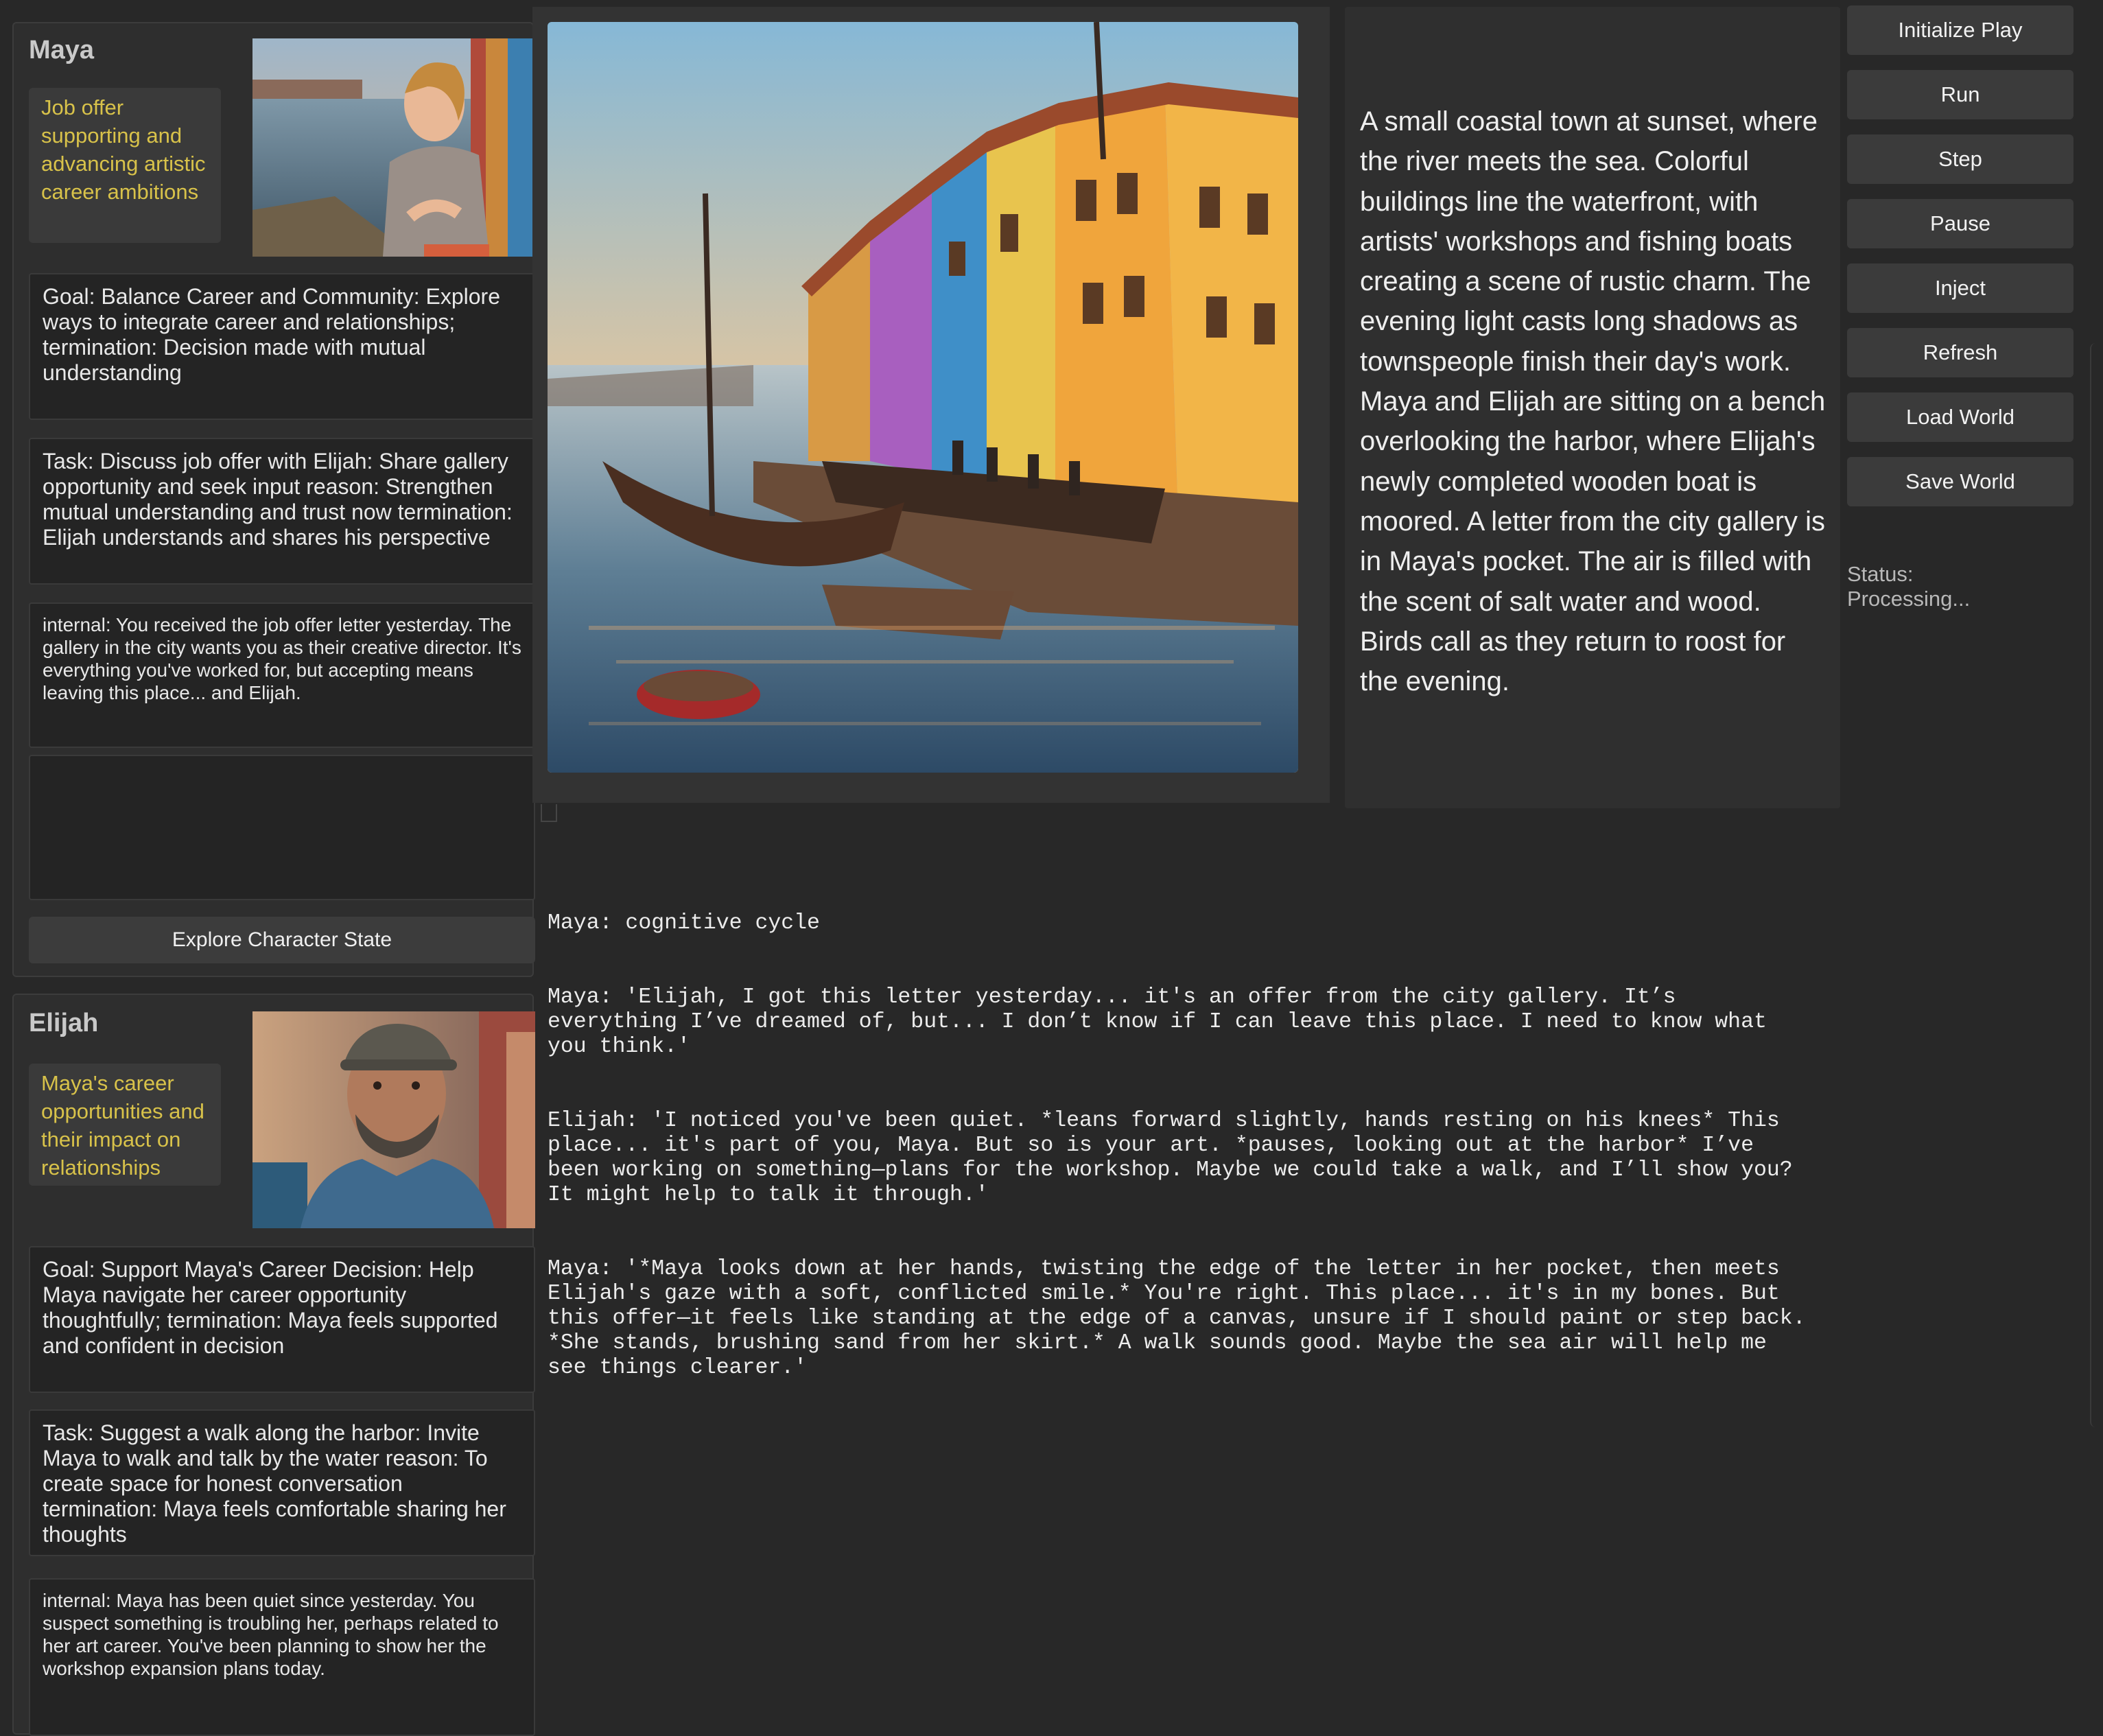 Image resolution: width=2103 pixels, height=1736 pixels. What do you see at coordinates (1960, 417) in the screenshot?
I see `load-world-button: Load World` at bounding box center [1960, 417].